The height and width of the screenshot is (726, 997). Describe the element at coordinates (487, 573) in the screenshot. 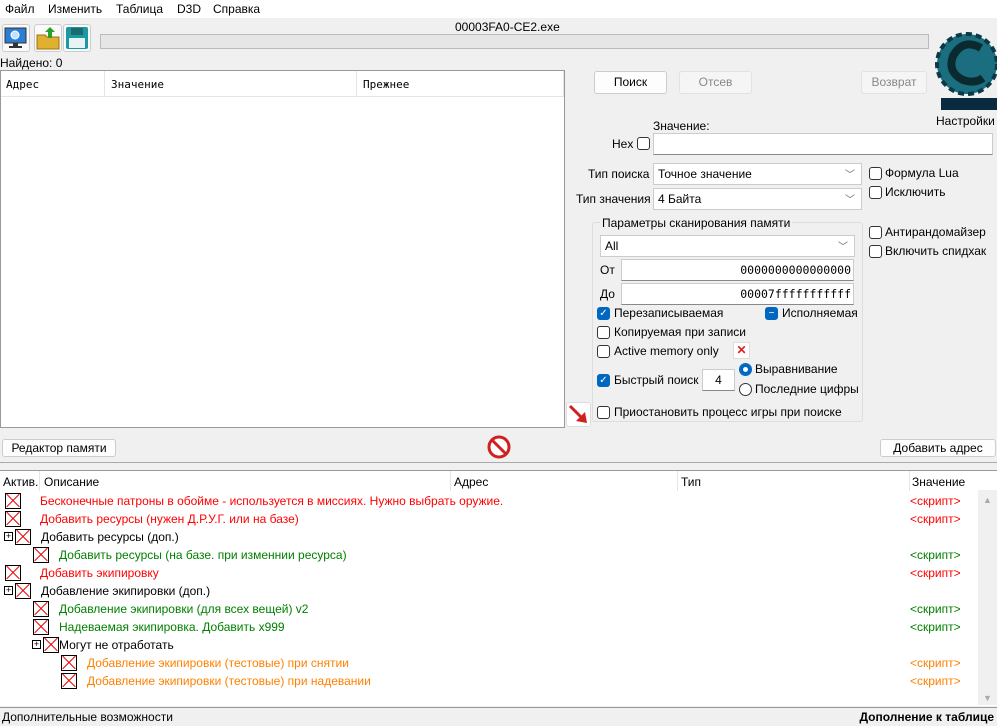

I see `table-row: Добавить экипировку <скрипт>` at that location.